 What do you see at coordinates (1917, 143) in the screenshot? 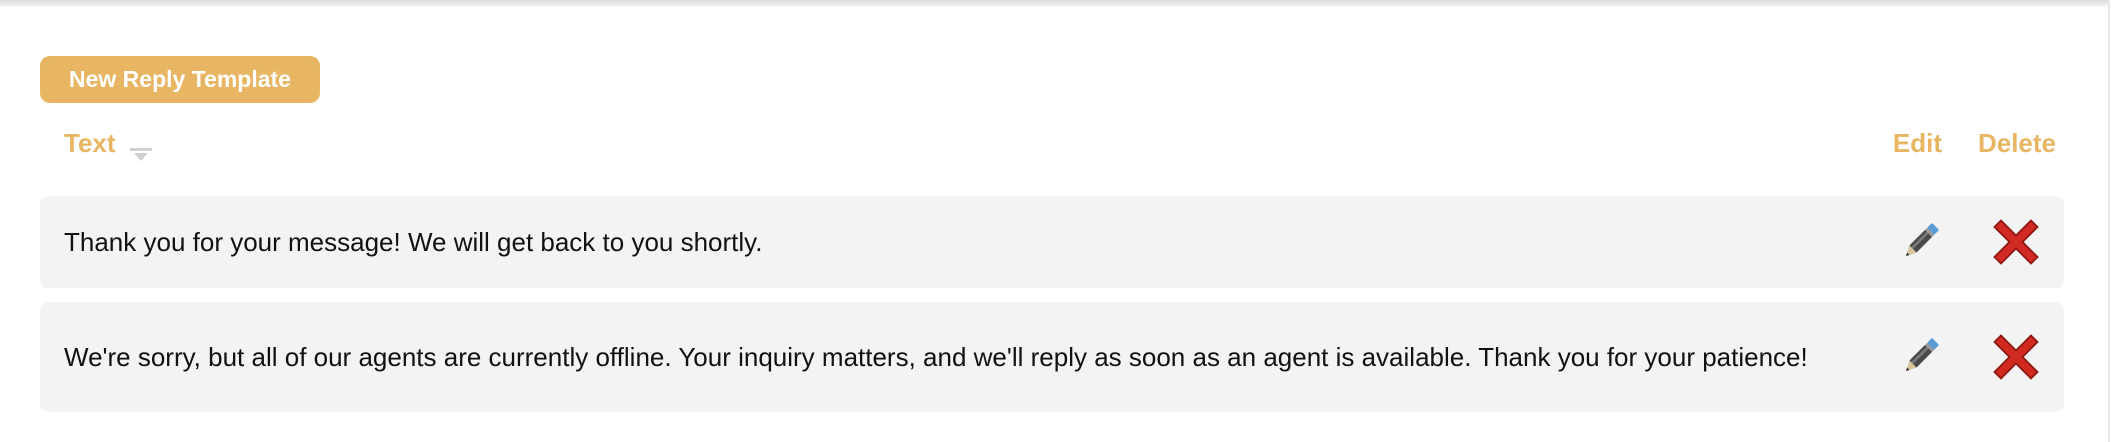
I see `column-header-edit: Edit` at bounding box center [1917, 143].